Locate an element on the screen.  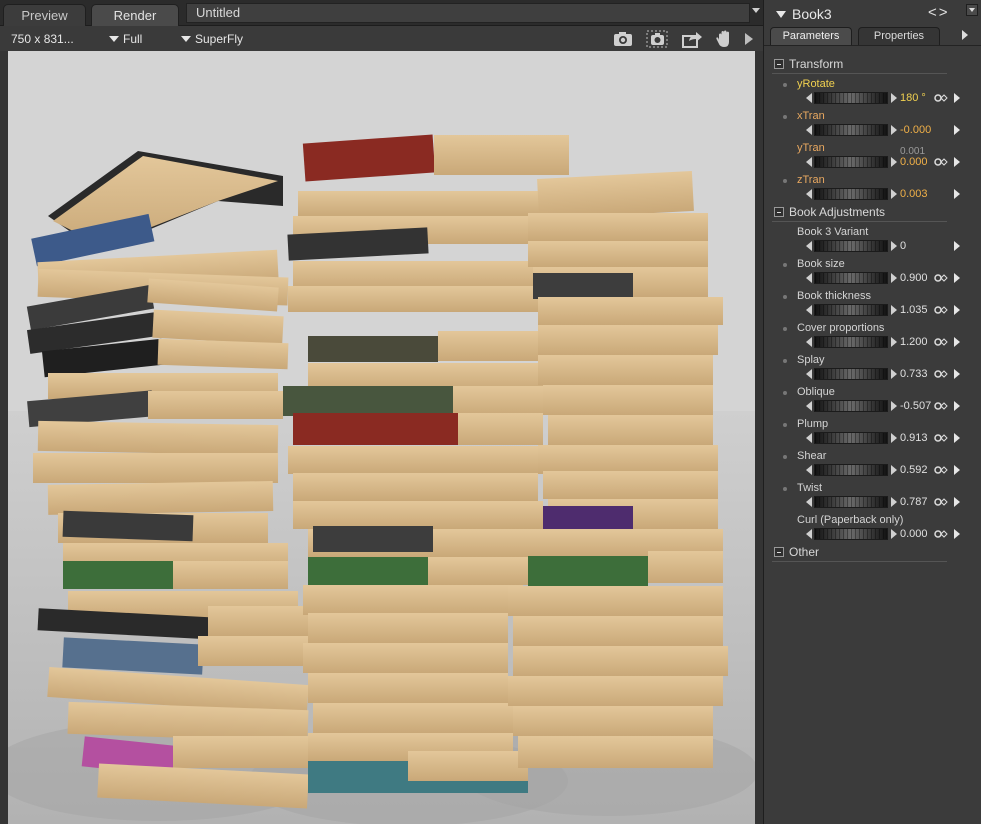
section-other: Other is located at coordinates (859, 553).